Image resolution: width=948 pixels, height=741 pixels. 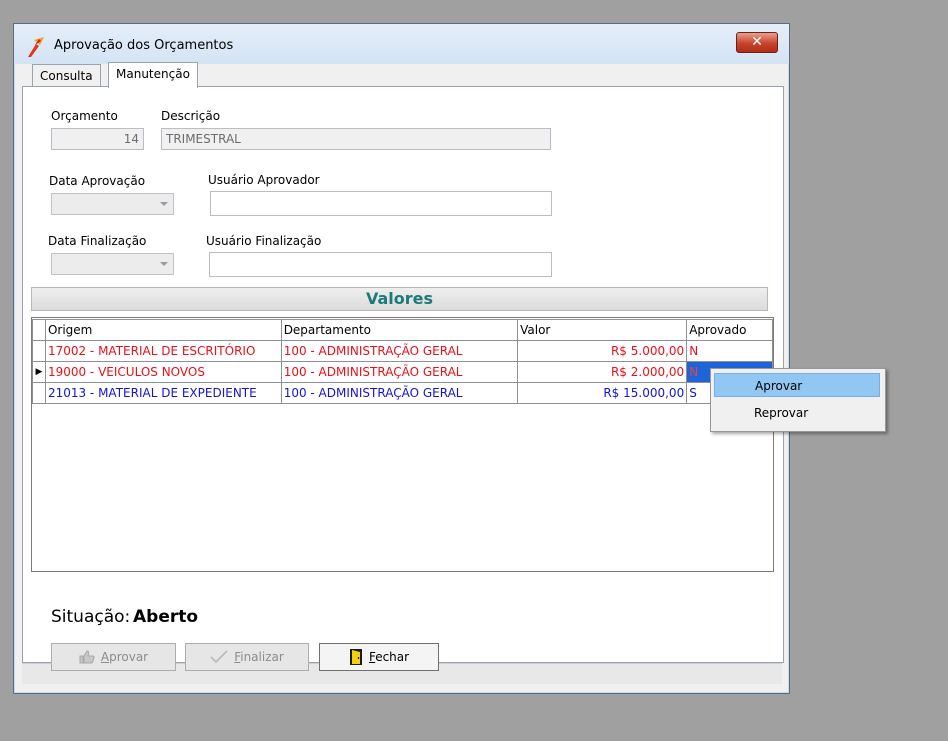 I want to click on cell-valor: R$ 15.000,00, so click(x=602, y=393).